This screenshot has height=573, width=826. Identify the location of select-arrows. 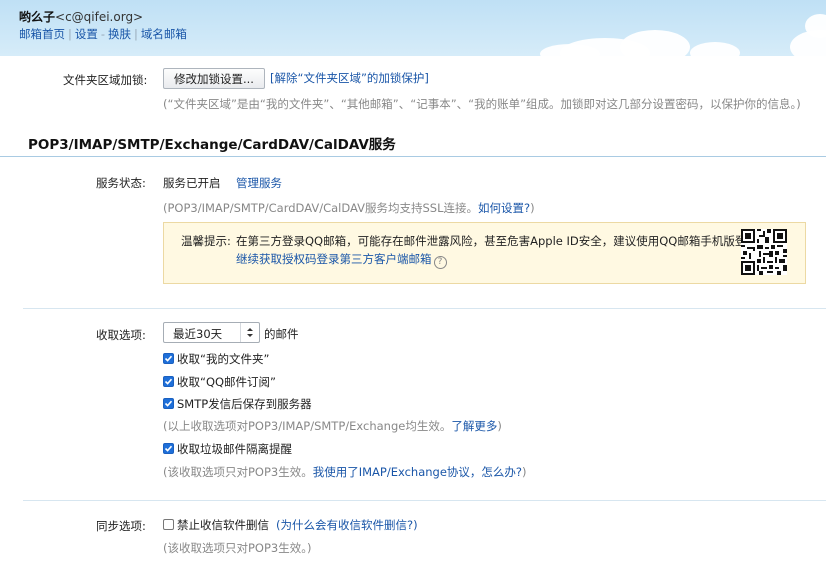
(249, 332).